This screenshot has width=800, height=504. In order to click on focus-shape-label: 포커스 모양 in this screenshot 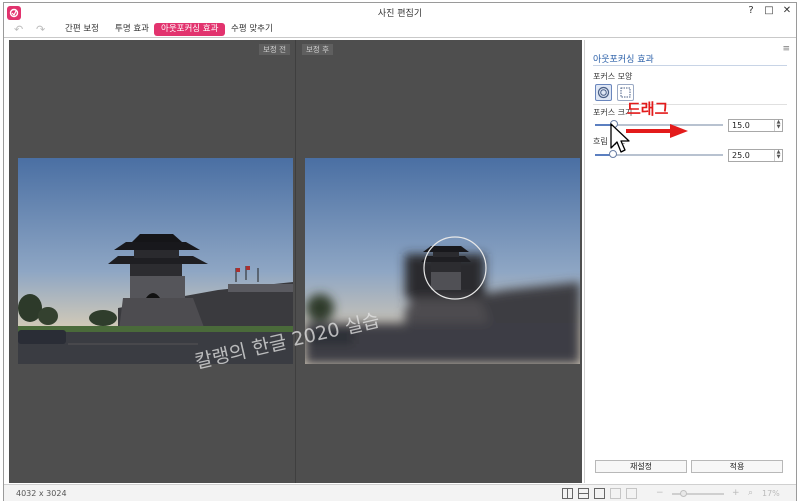, I will do `click(613, 76)`.